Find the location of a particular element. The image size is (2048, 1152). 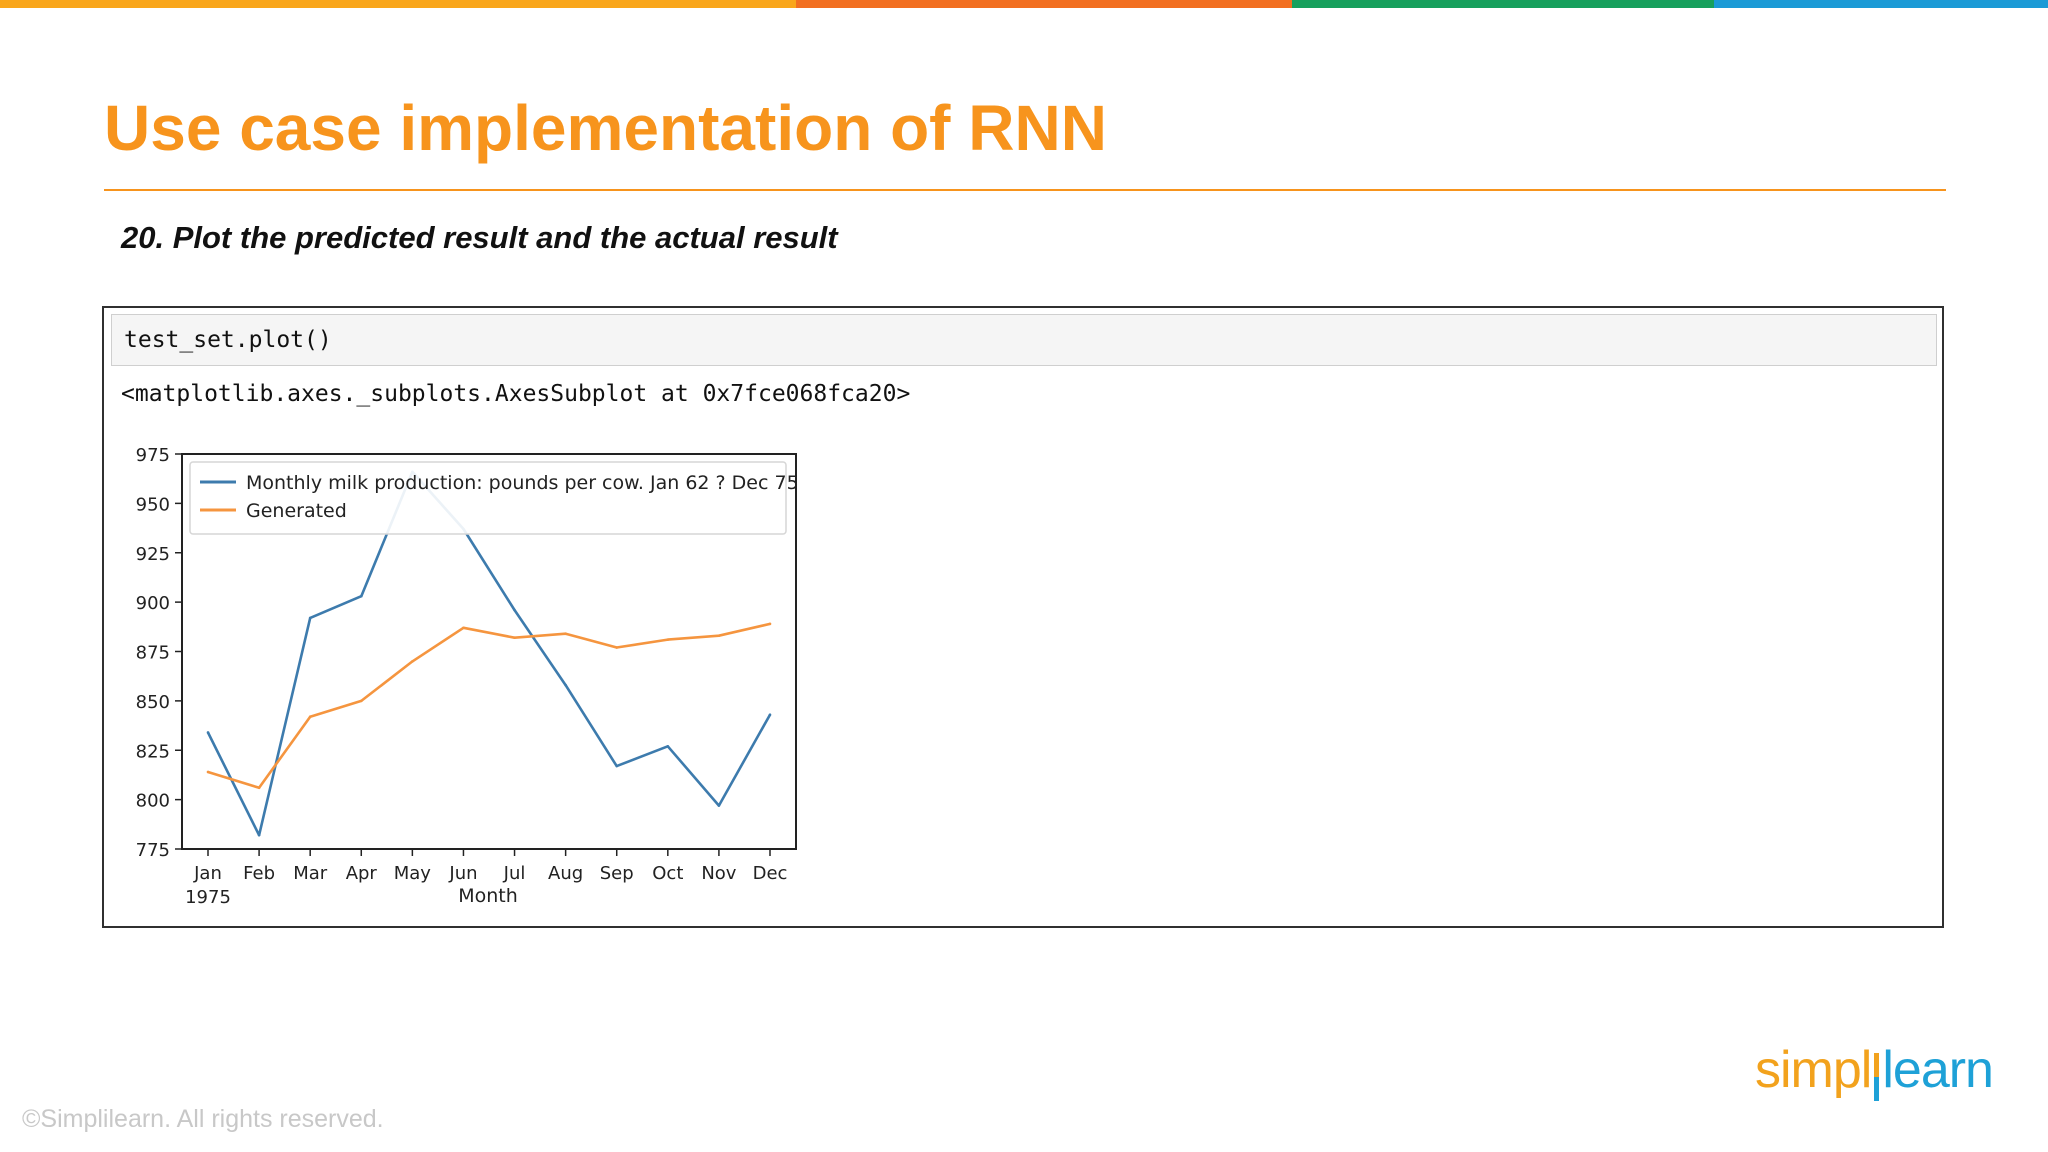

y-tick-label: 800 is located at coordinates (153, 801).